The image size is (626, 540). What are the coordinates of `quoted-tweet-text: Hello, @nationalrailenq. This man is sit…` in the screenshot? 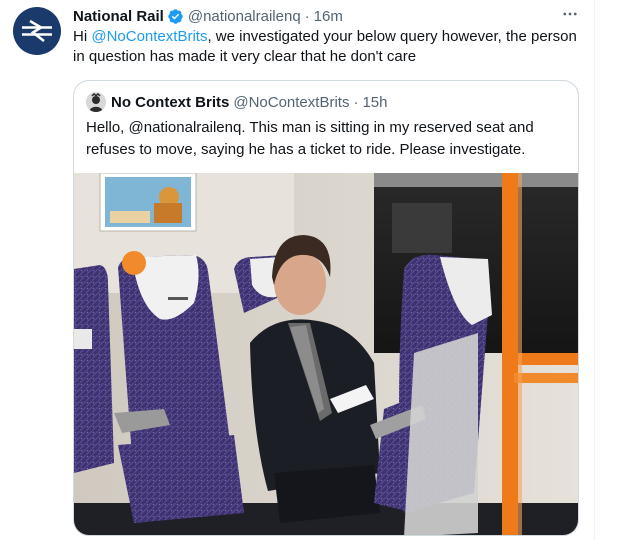 It's located at (310, 138).